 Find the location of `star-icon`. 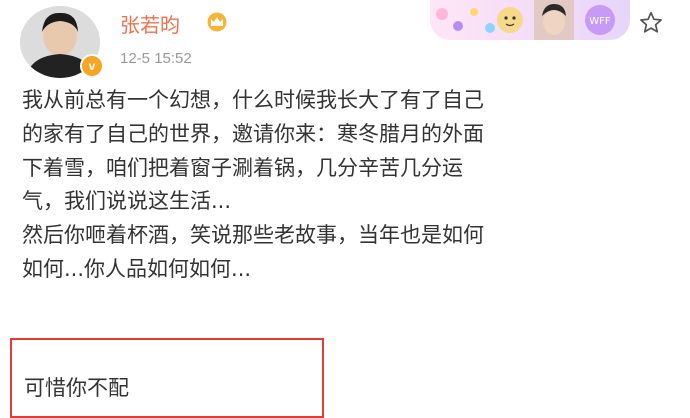

star-icon is located at coordinates (651, 23).